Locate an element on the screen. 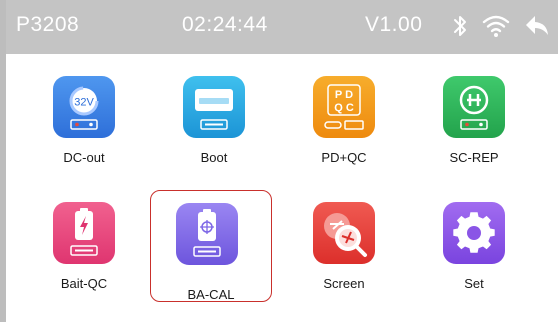 The height and width of the screenshot is (322, 558). app-screen: Screen is located at coordinates (346, 245).